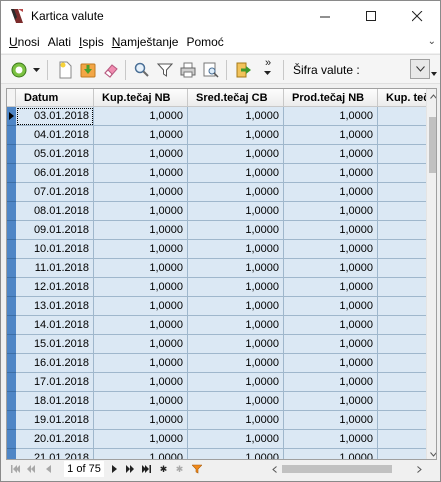 The image size is (441, 482). I want to click on cell-datum: 14.01.2018, so click(55, 325).